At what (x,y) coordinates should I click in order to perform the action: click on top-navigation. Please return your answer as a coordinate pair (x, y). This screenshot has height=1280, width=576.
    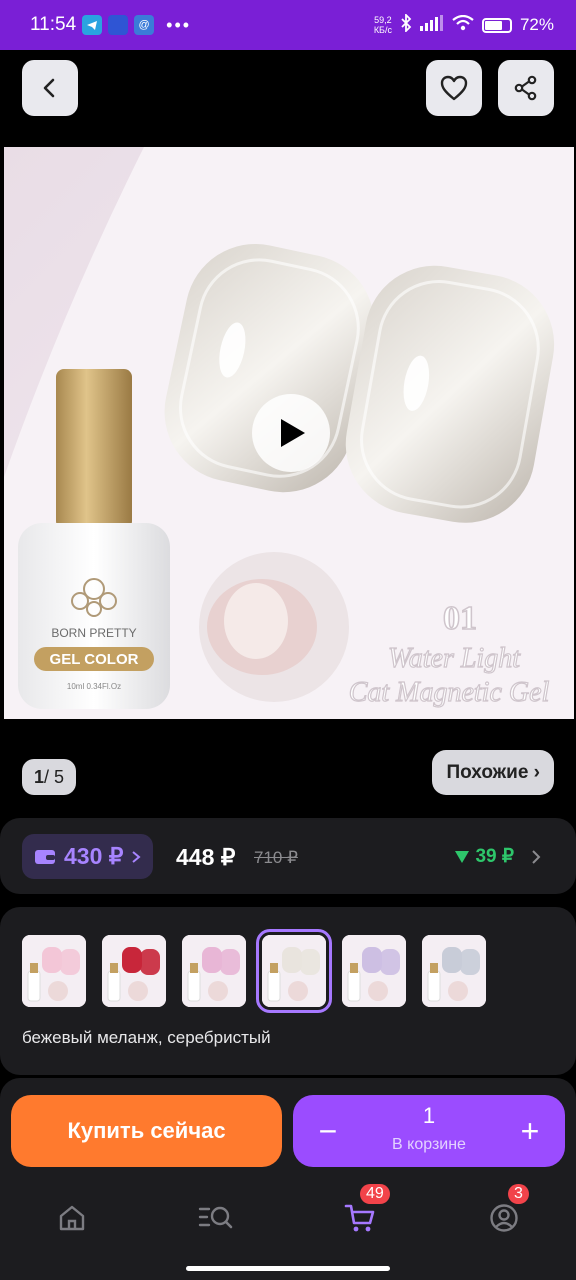
    Looking at the image, I should click on (288, 88).